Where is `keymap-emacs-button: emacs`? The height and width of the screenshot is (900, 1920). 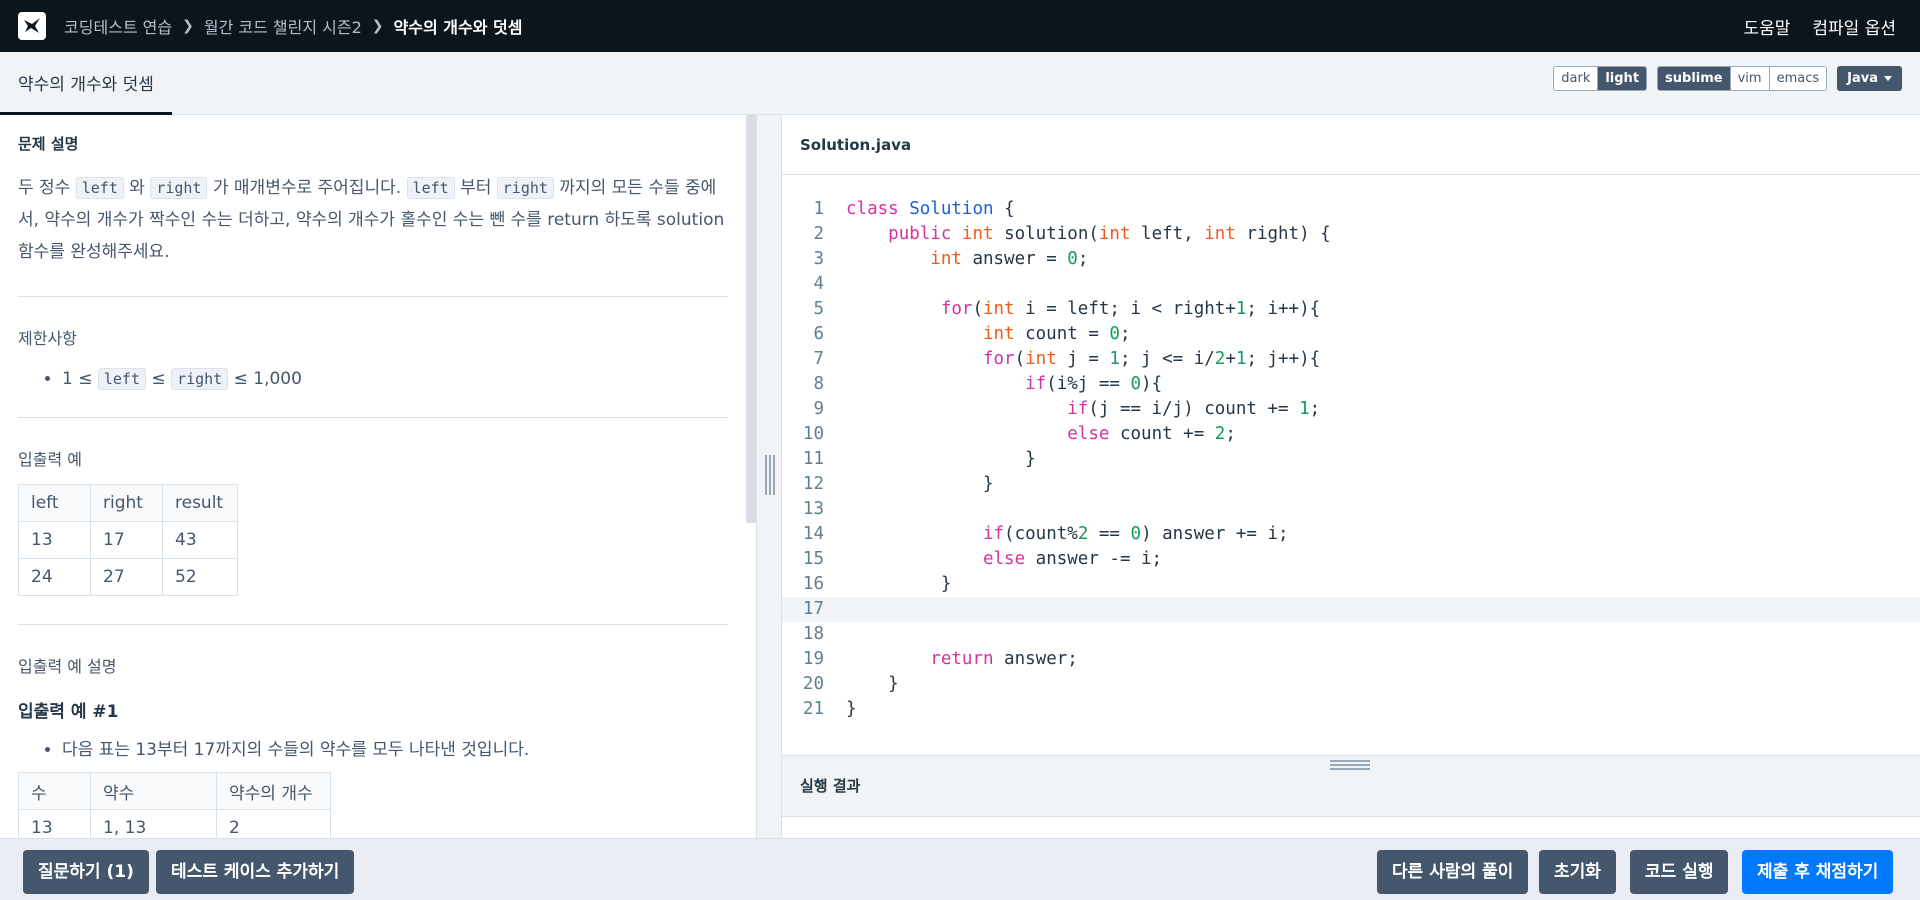
keymap-emacs-button: emacs is located at coordinates (1798, 78).